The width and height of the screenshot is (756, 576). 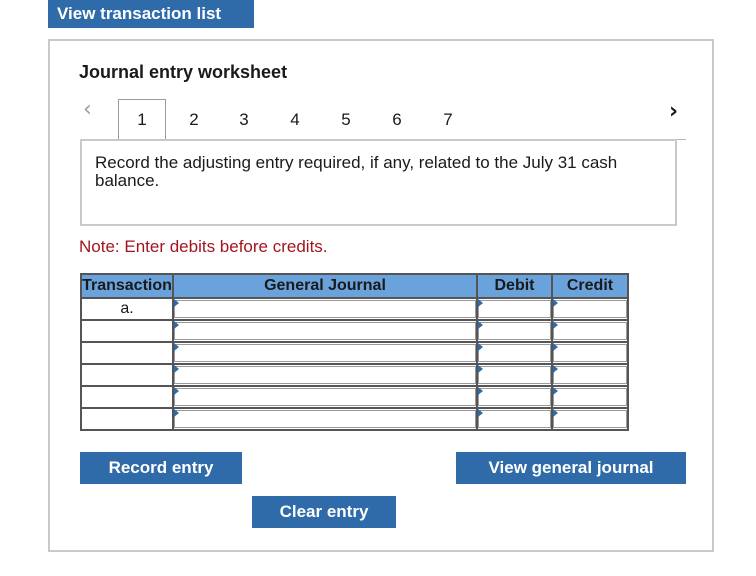 I want to click on column-header-transaction: Transaction, so click(x=127, y=286).